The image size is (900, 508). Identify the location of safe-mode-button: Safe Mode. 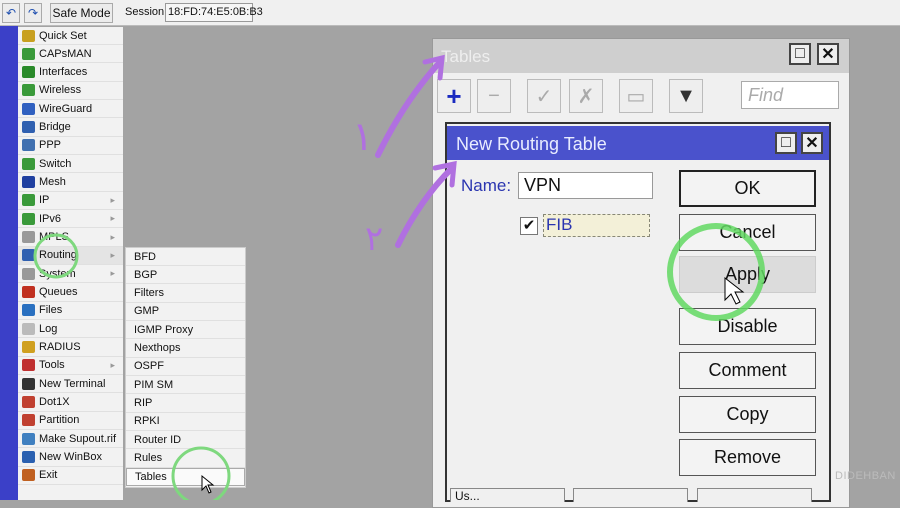
(81, 13).